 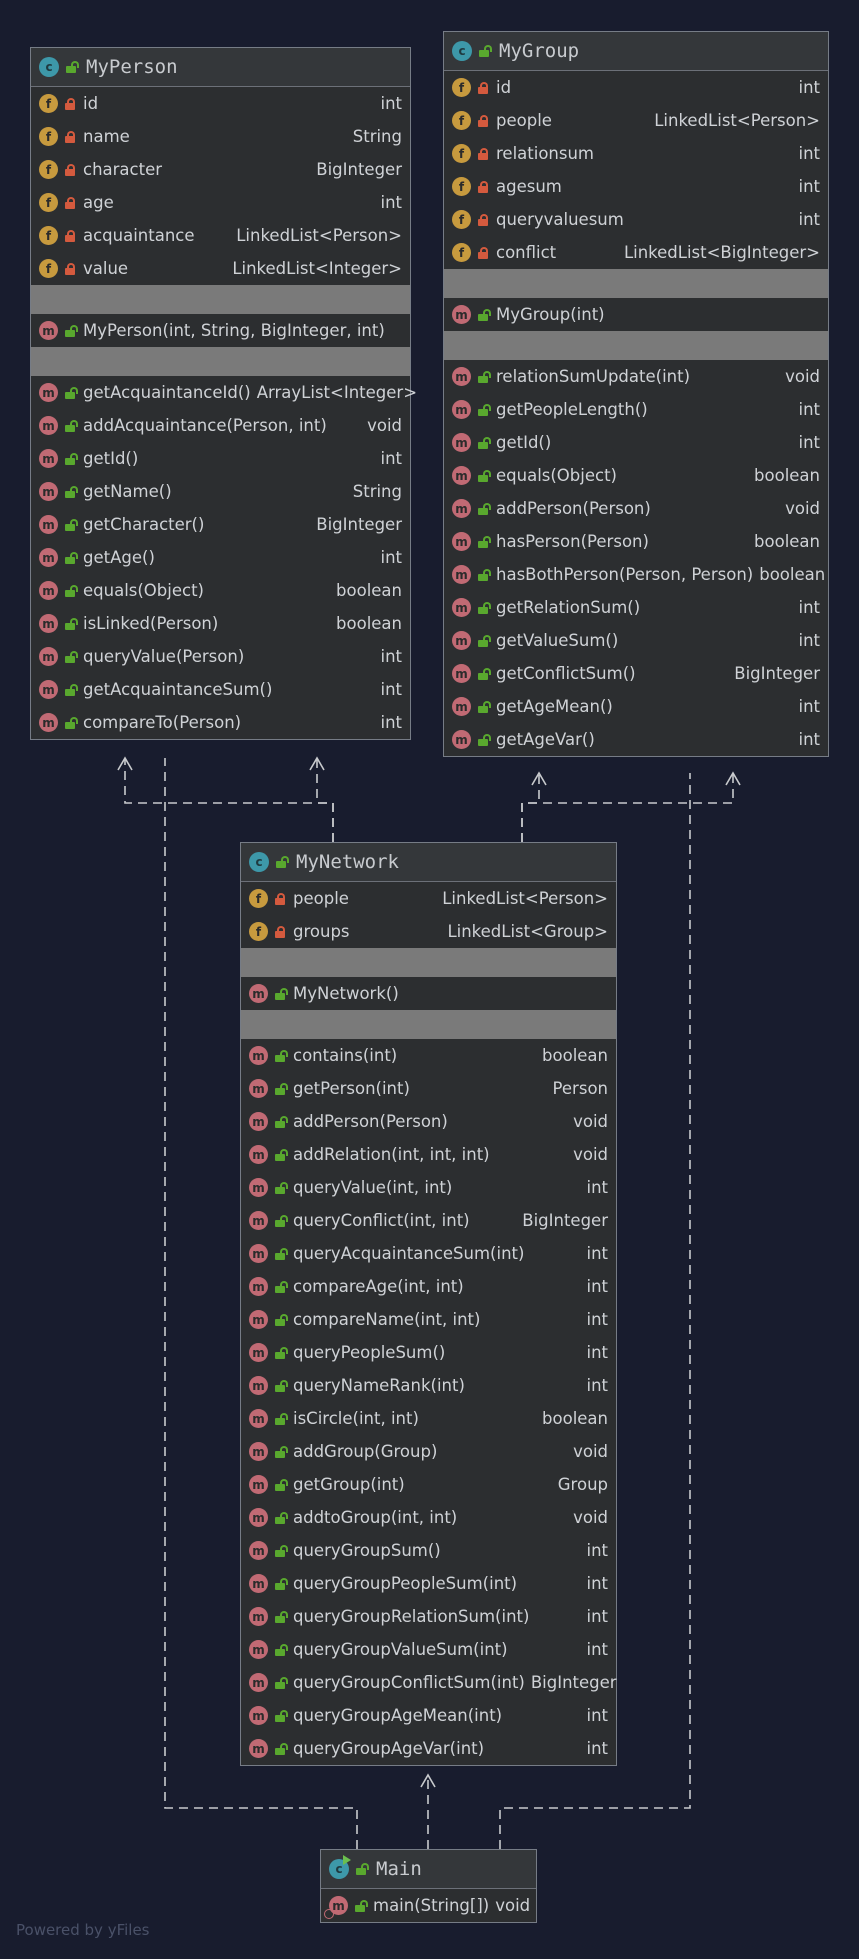 I want to click on field-row: f id int, so click(x=636, y=87).